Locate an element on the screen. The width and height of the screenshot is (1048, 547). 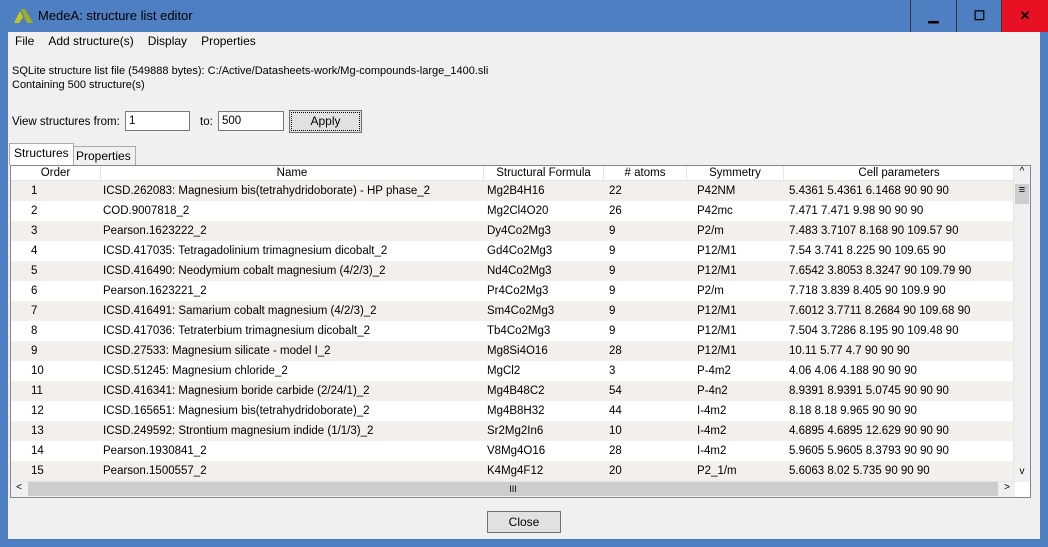
maximize-button: ☐ is located at coordinates (979, 16).